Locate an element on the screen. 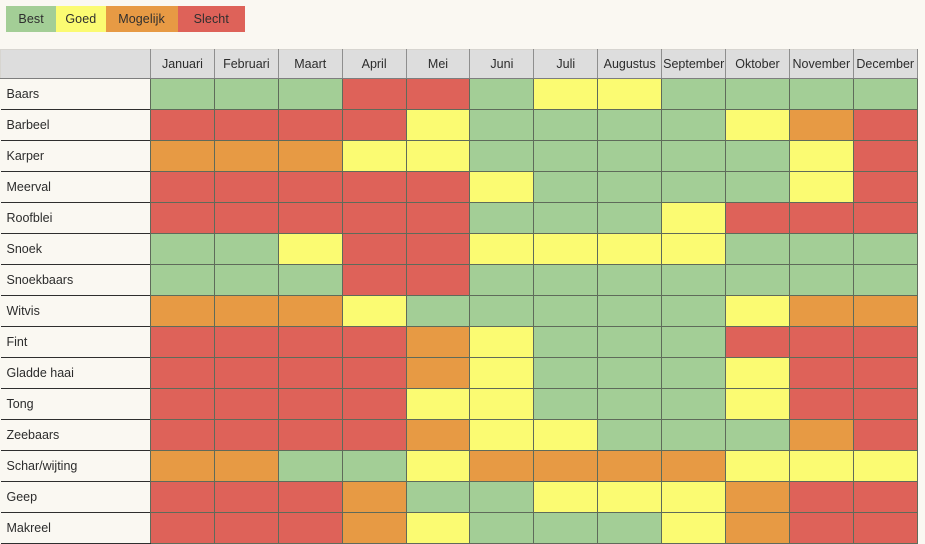  legend-item-label: Goed is located at coordinates (81, 19).